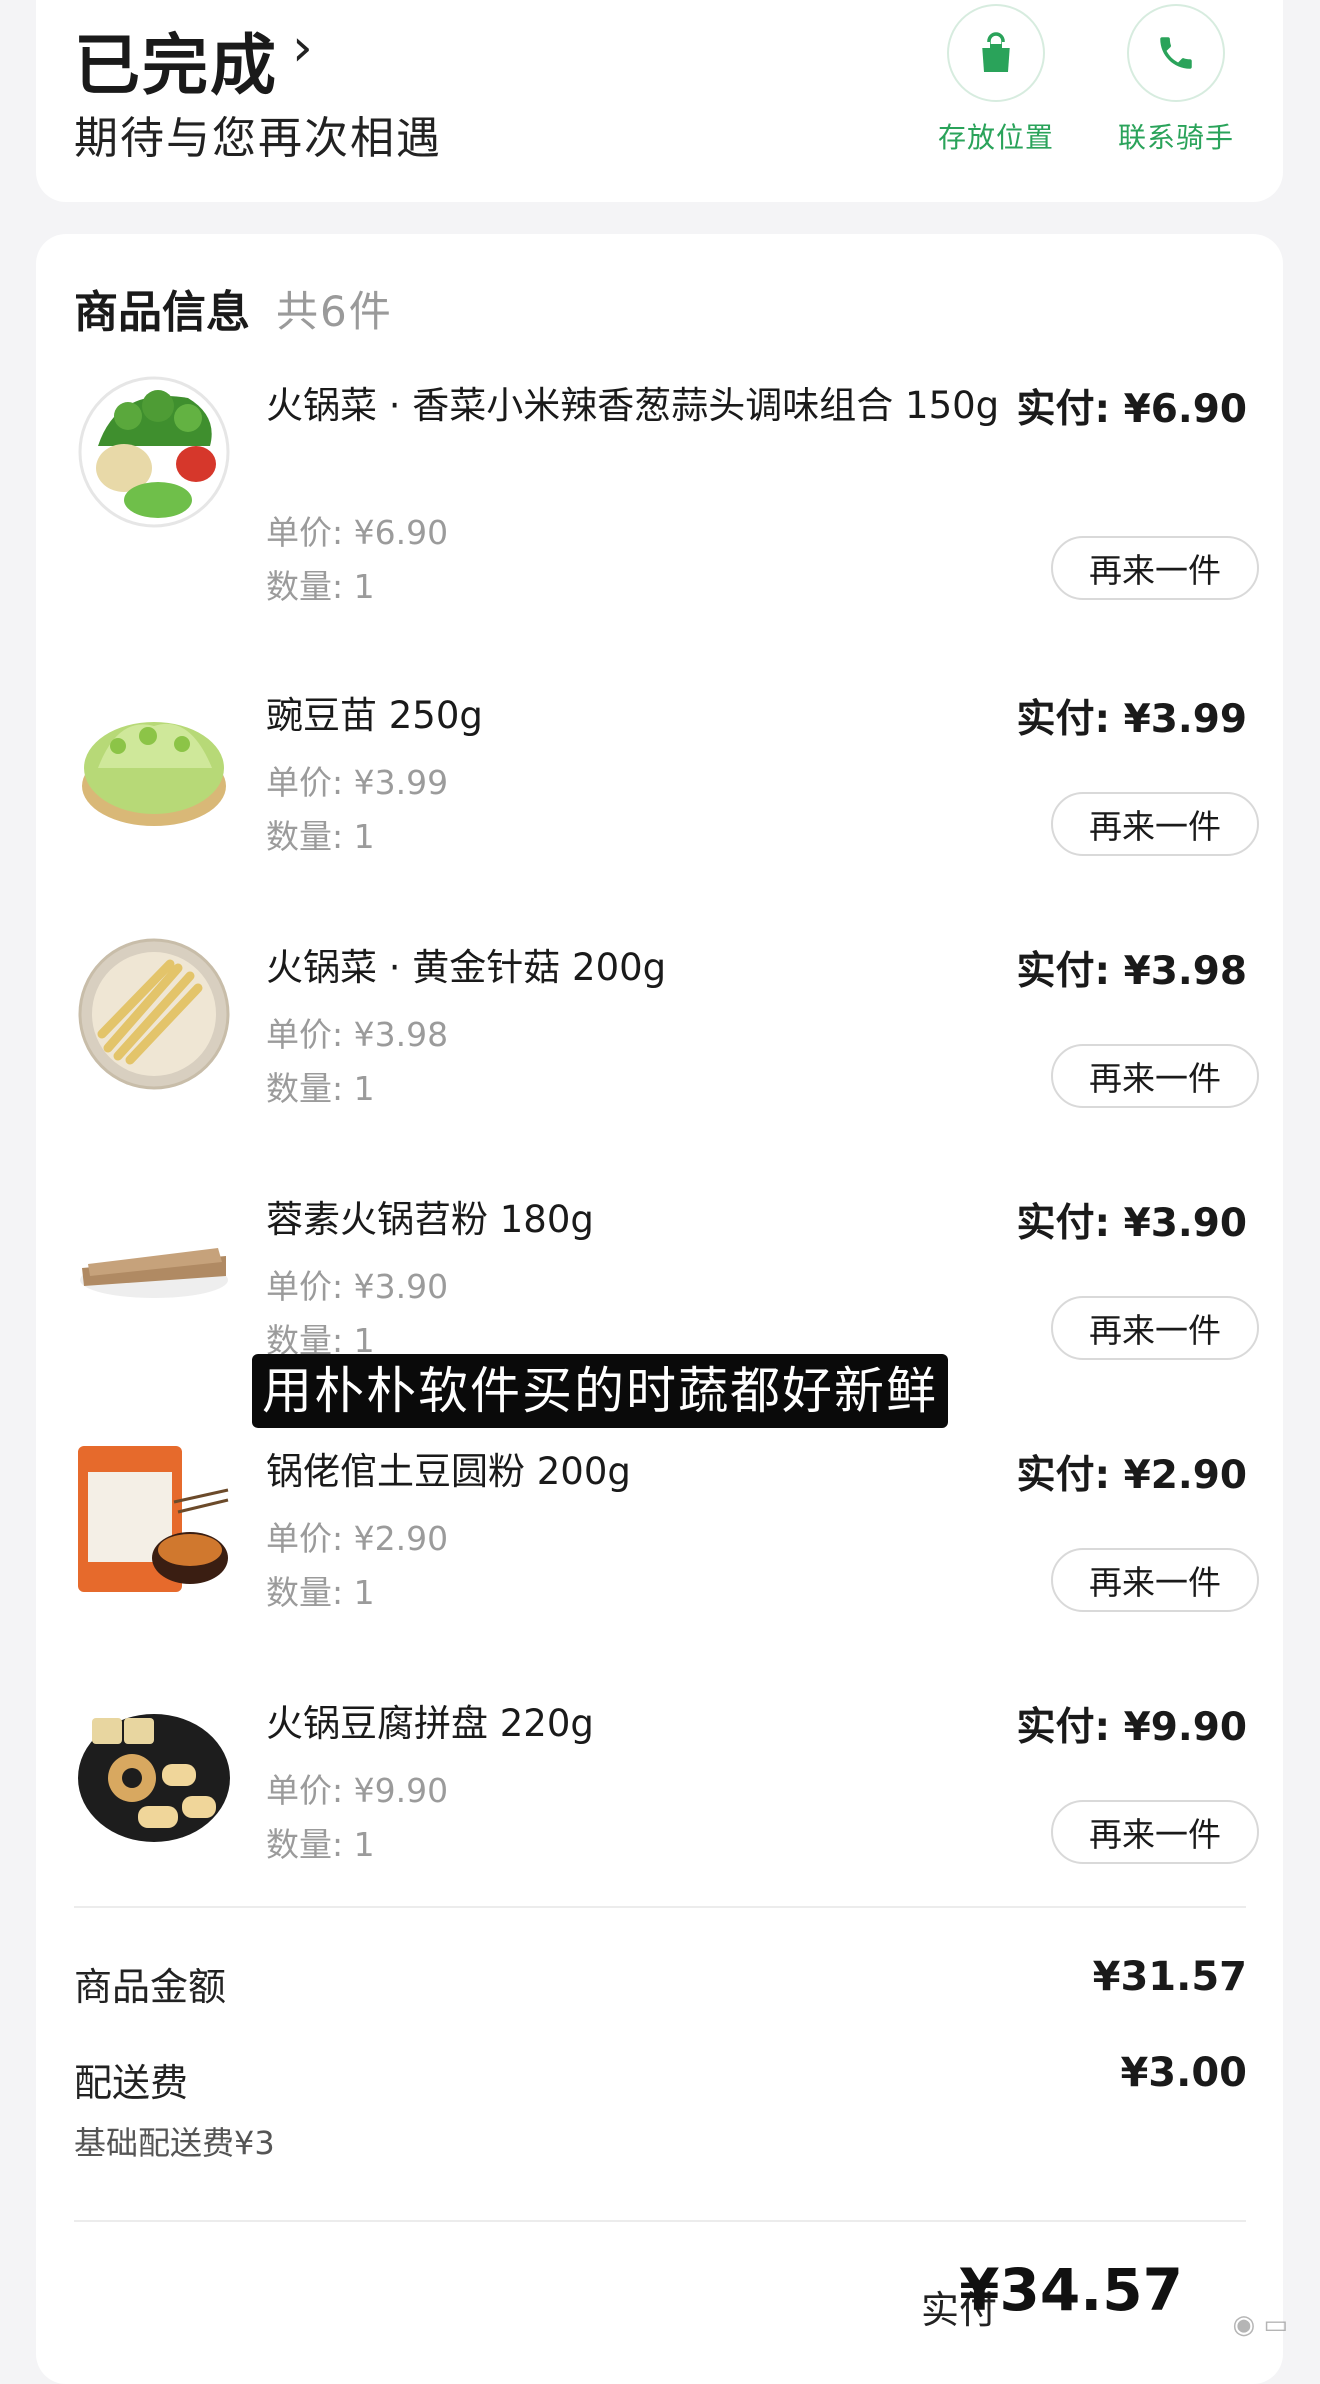 This screenshot has height=2384, width=1320. What do you see at coordinates (357, 1286) in the screenshot?
I see `product-unit-price: 单价: ¥3.90` at bounding box center [357, 1286].